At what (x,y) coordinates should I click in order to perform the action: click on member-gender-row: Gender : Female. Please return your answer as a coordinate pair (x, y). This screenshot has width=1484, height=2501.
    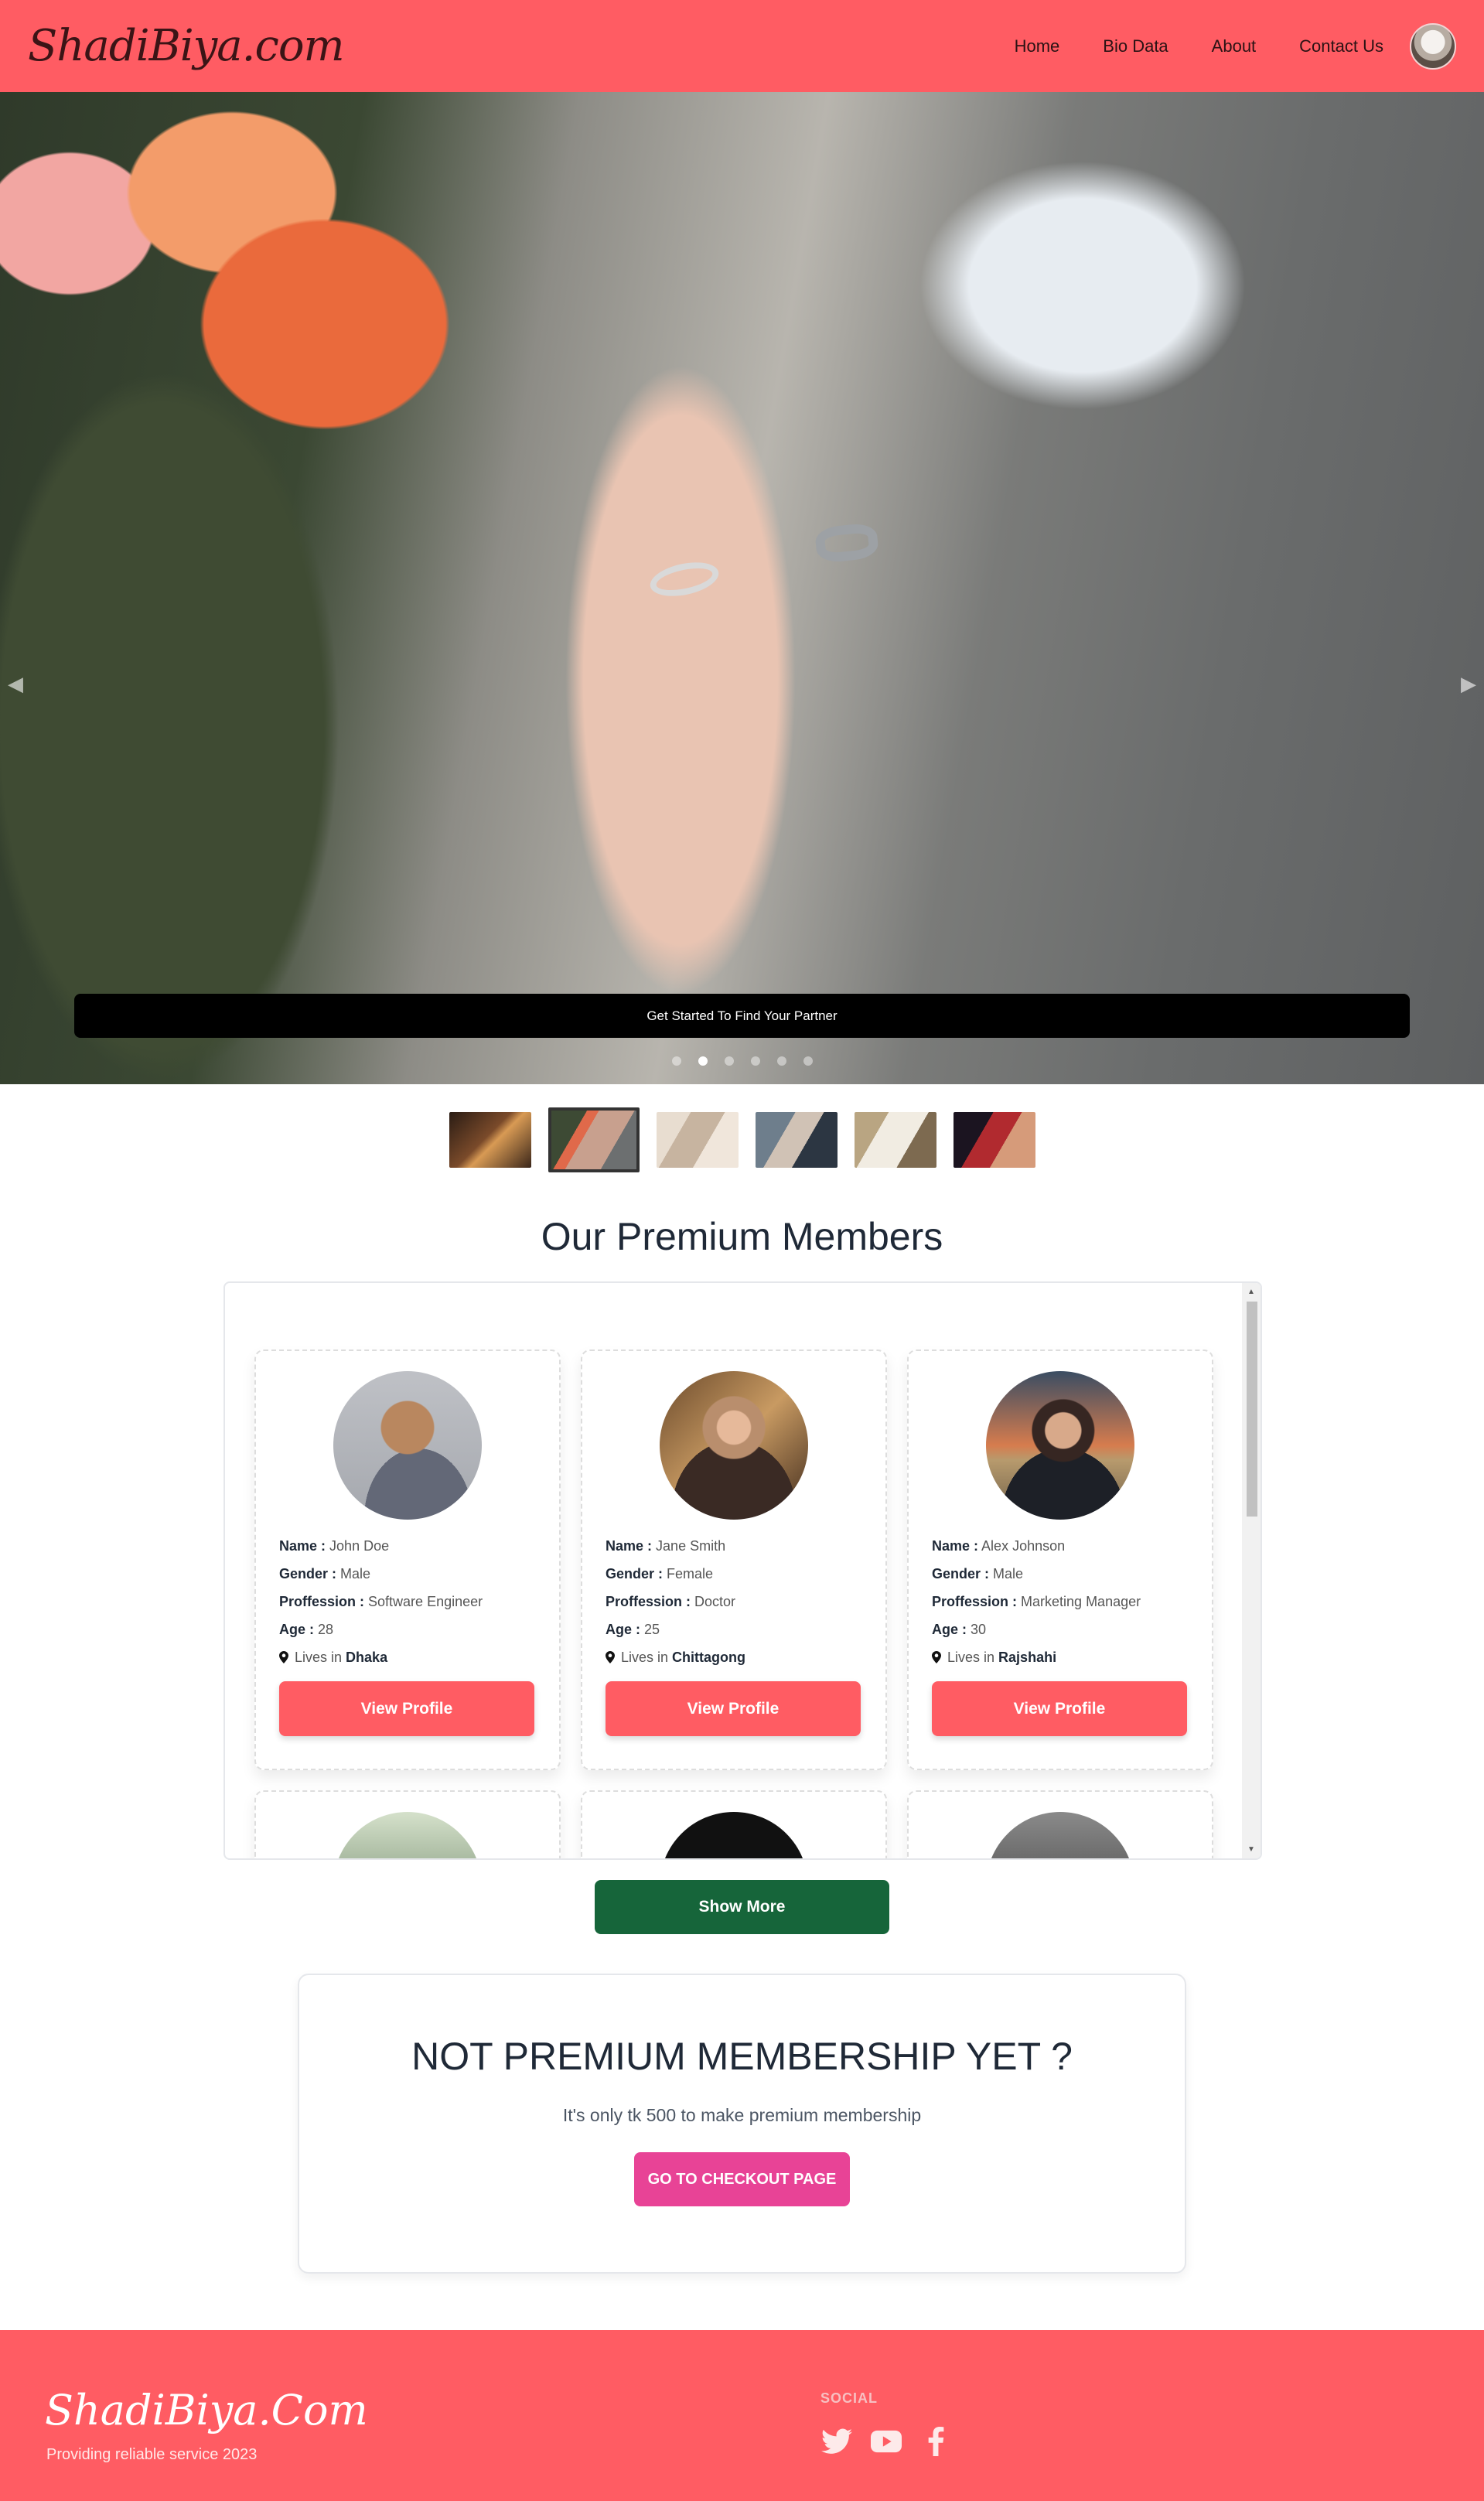
    Looking at the image, I should click on (734, 1574).